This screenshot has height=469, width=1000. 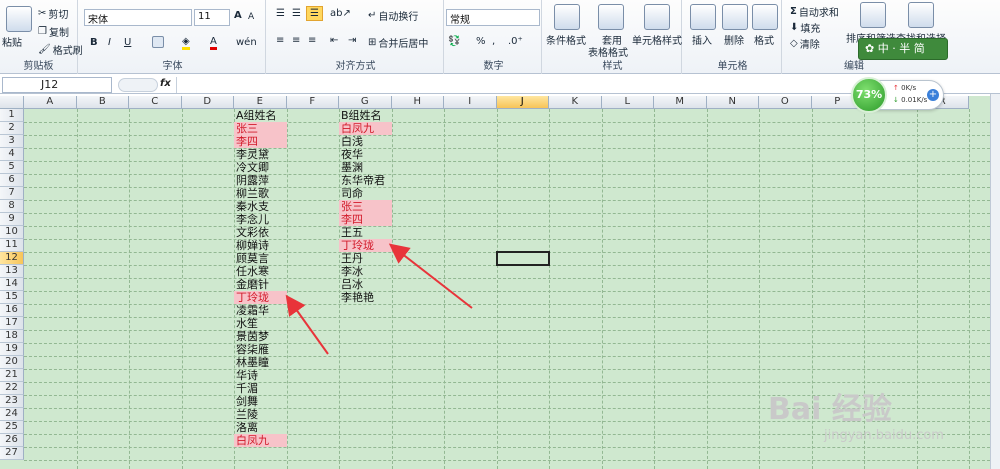 I want to click on arrow-to-group-b, so click(x=430, y=276).